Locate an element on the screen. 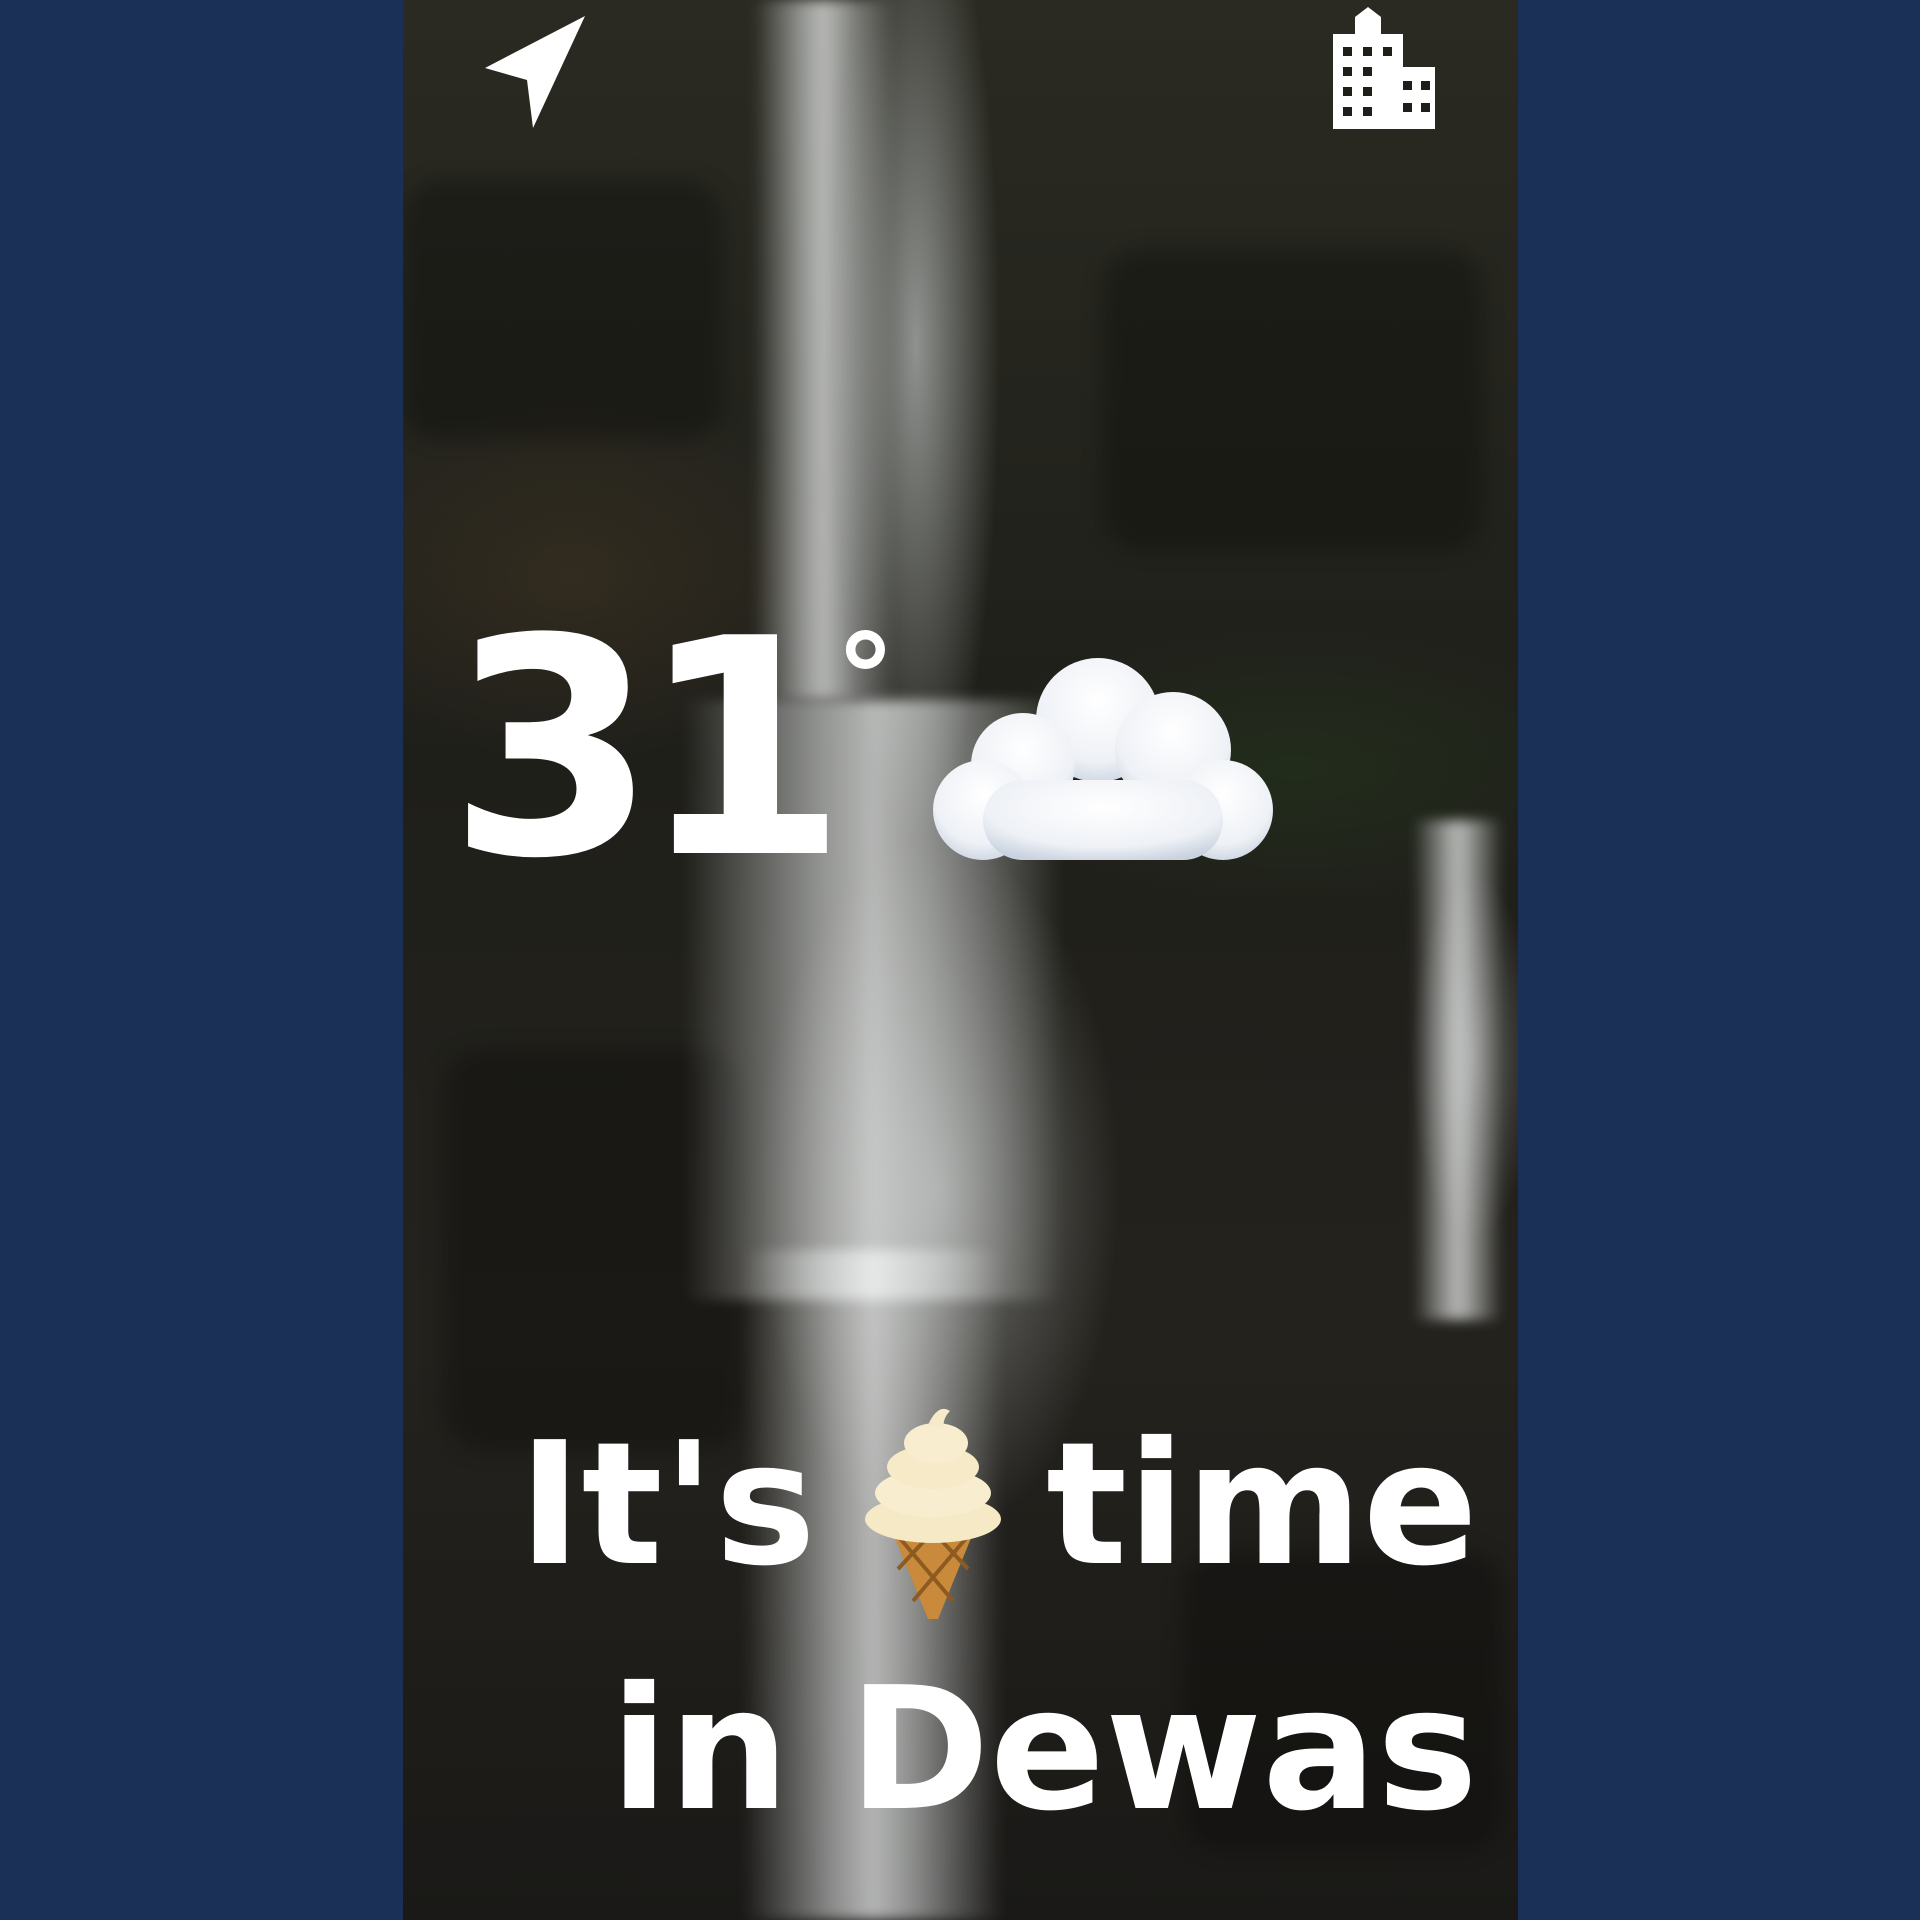 The width and height of the screenshot is (1920, 1920). ice-cream-icon is located at coordinates (933, 1511).